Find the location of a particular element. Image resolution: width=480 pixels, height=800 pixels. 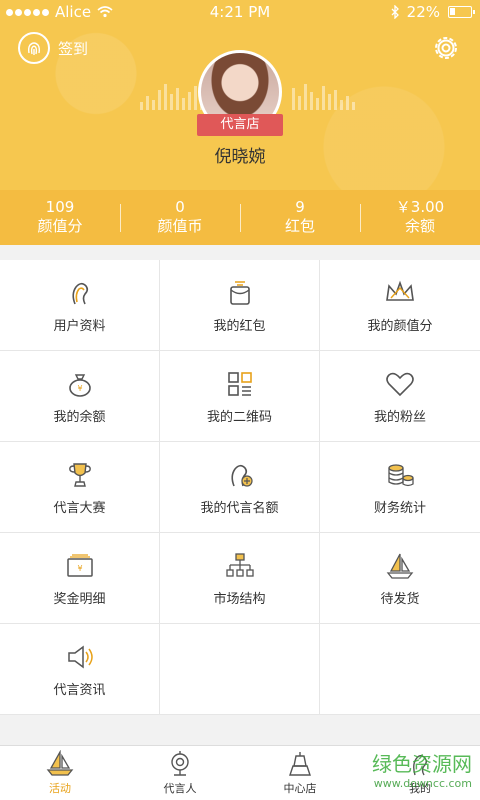

tab-center-store: 中心店 is located at coordinates (300, 773).